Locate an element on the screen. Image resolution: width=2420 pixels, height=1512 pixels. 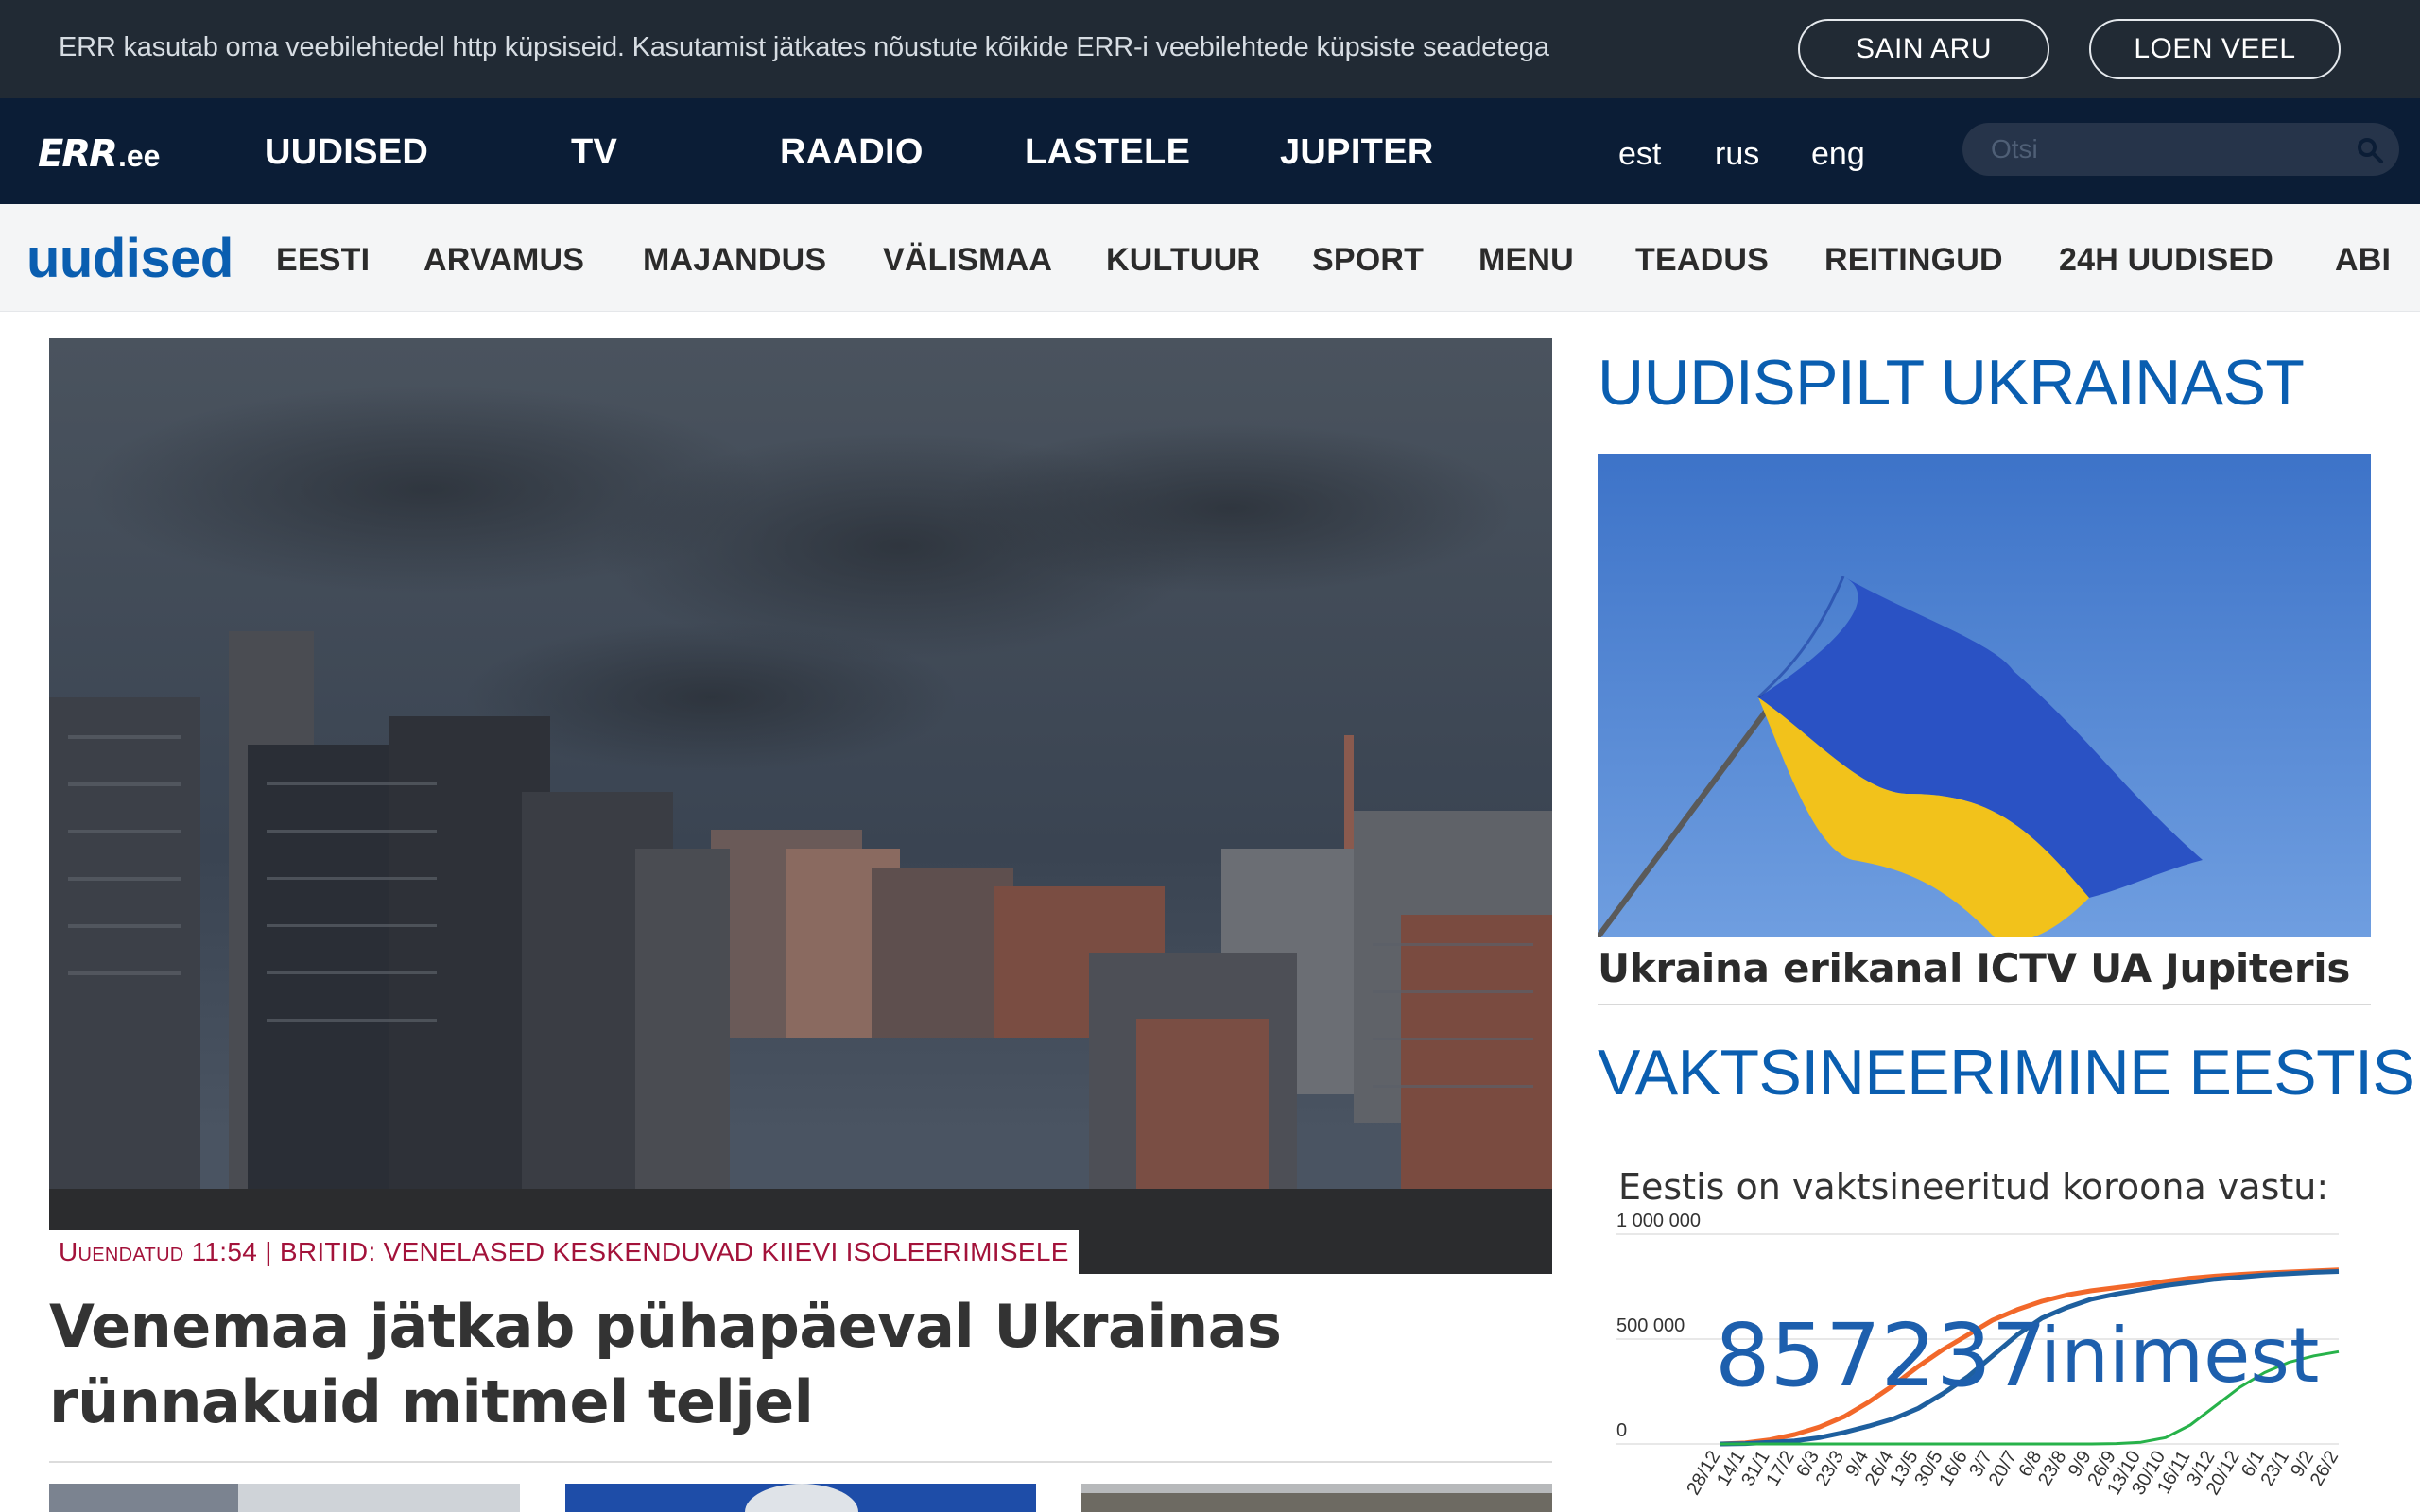
nav-item-uudised: UUDISED is located at coordinates (346, 152).